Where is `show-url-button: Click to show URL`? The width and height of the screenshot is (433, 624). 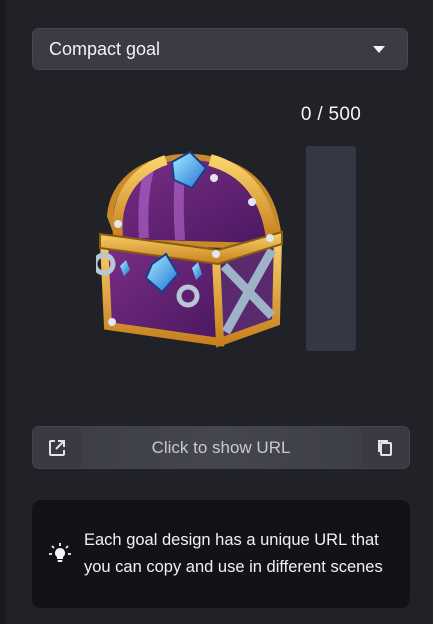 show-url-button: Click to show URL is located at coordinates (221, 447).